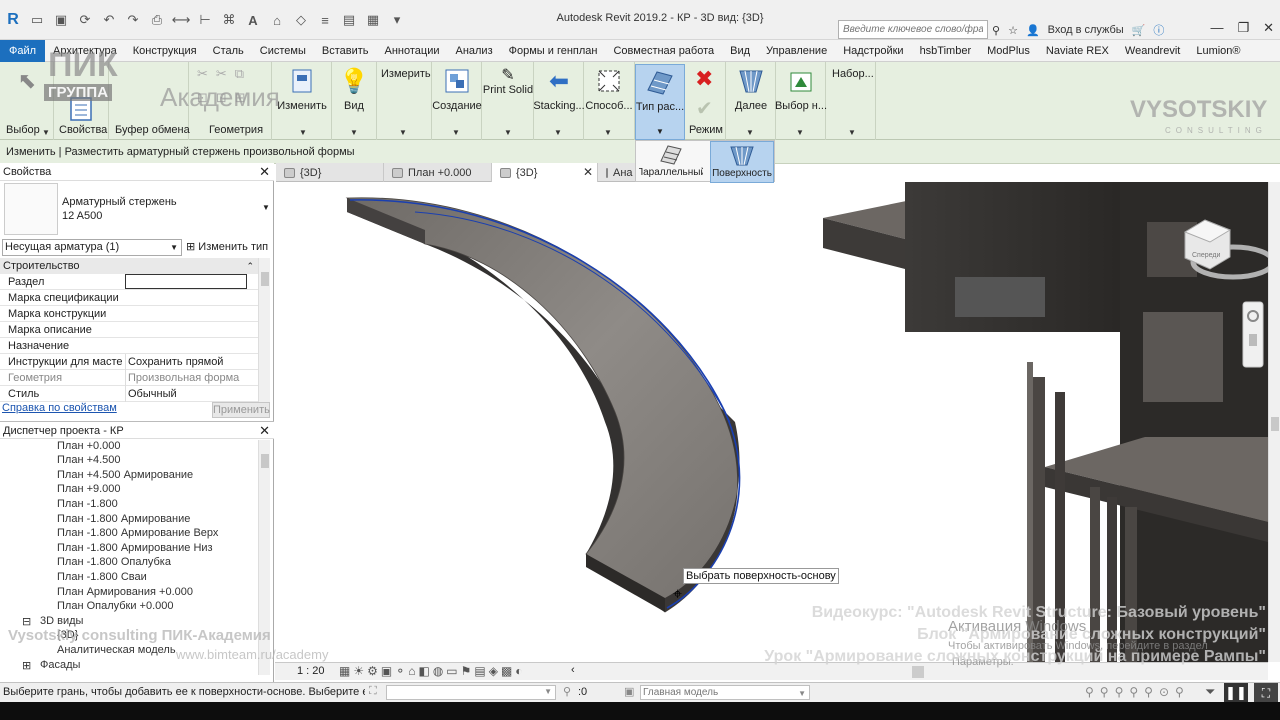 This screenshot has height=720, width=1280. I want to click on prop-value: Сохранить прямой, so click(186, 362).